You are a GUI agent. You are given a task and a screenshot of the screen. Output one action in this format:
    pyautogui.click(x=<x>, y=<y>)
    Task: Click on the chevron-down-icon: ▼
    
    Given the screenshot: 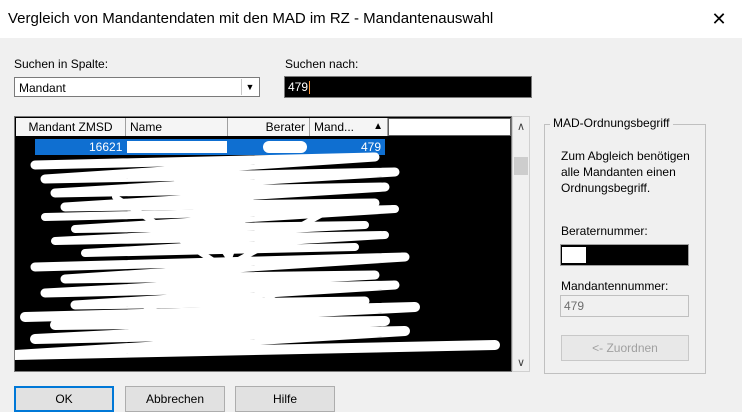 What is the action you would take?
    pyautogui.click(x=249, y=87)
    